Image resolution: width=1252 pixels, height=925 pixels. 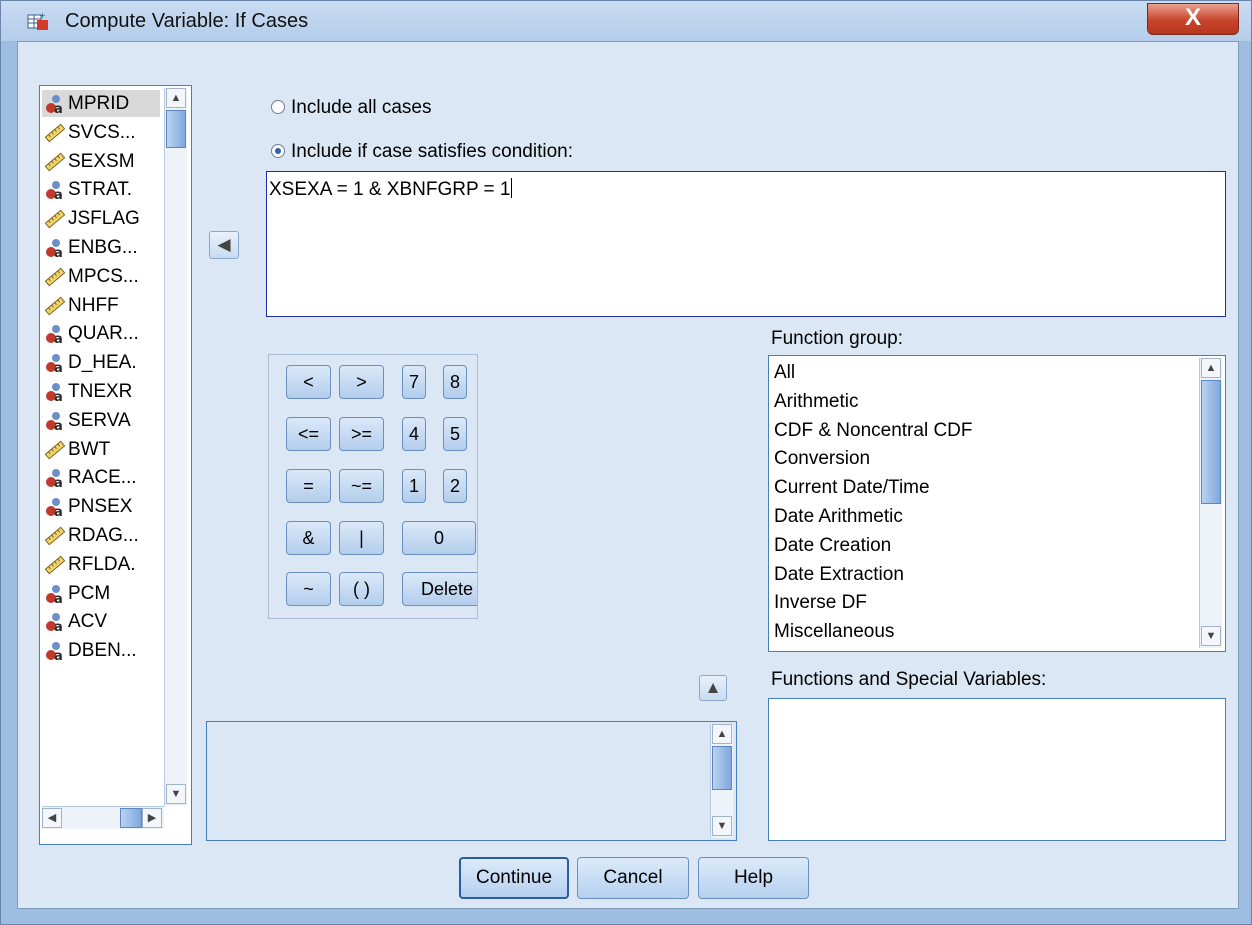 What do you see at coordinates (455, 382) in the screenshot?
I see `key-eight-button: 8` at bounding box center [455, 382].